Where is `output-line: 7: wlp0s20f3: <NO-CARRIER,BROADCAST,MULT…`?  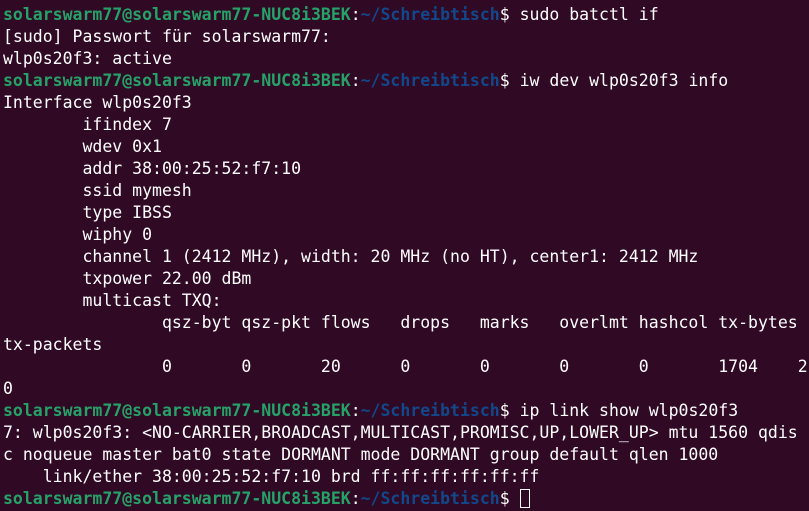 output-line: 7: wlp0s20f3: <NO-CARRIER,BROADCAST,MULT… is located at coordinates (400, 432).